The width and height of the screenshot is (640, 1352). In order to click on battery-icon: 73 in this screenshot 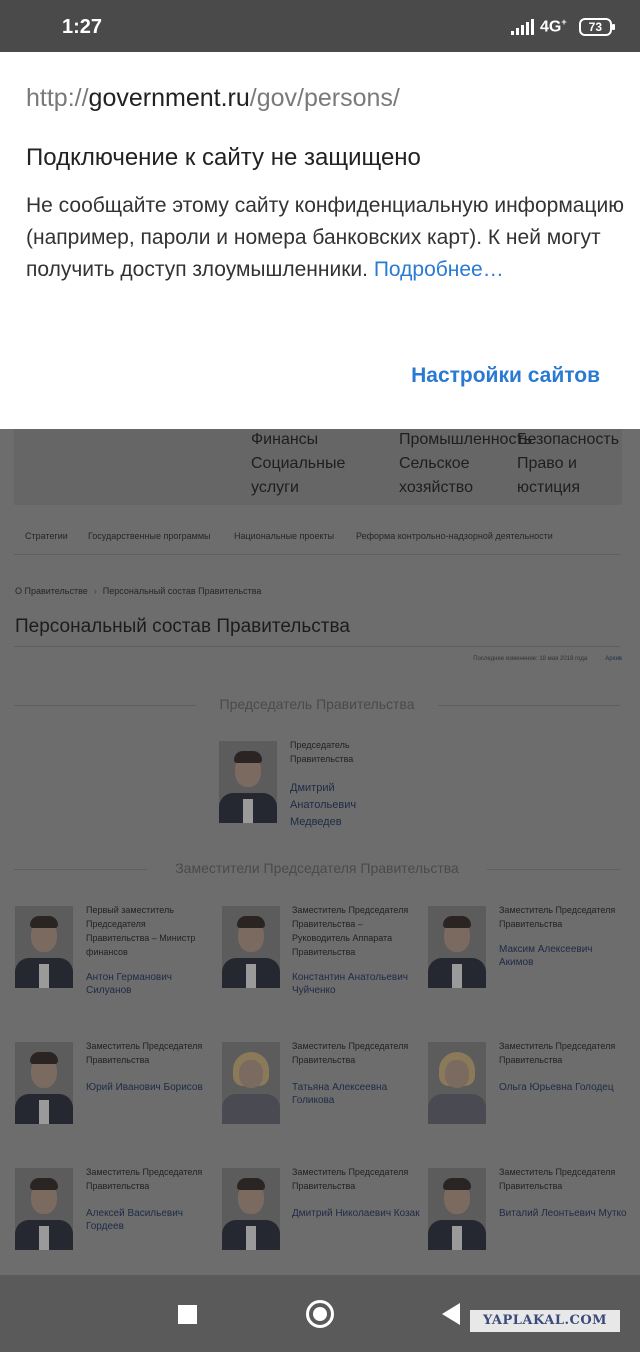, I will do `click(597, 26)`.